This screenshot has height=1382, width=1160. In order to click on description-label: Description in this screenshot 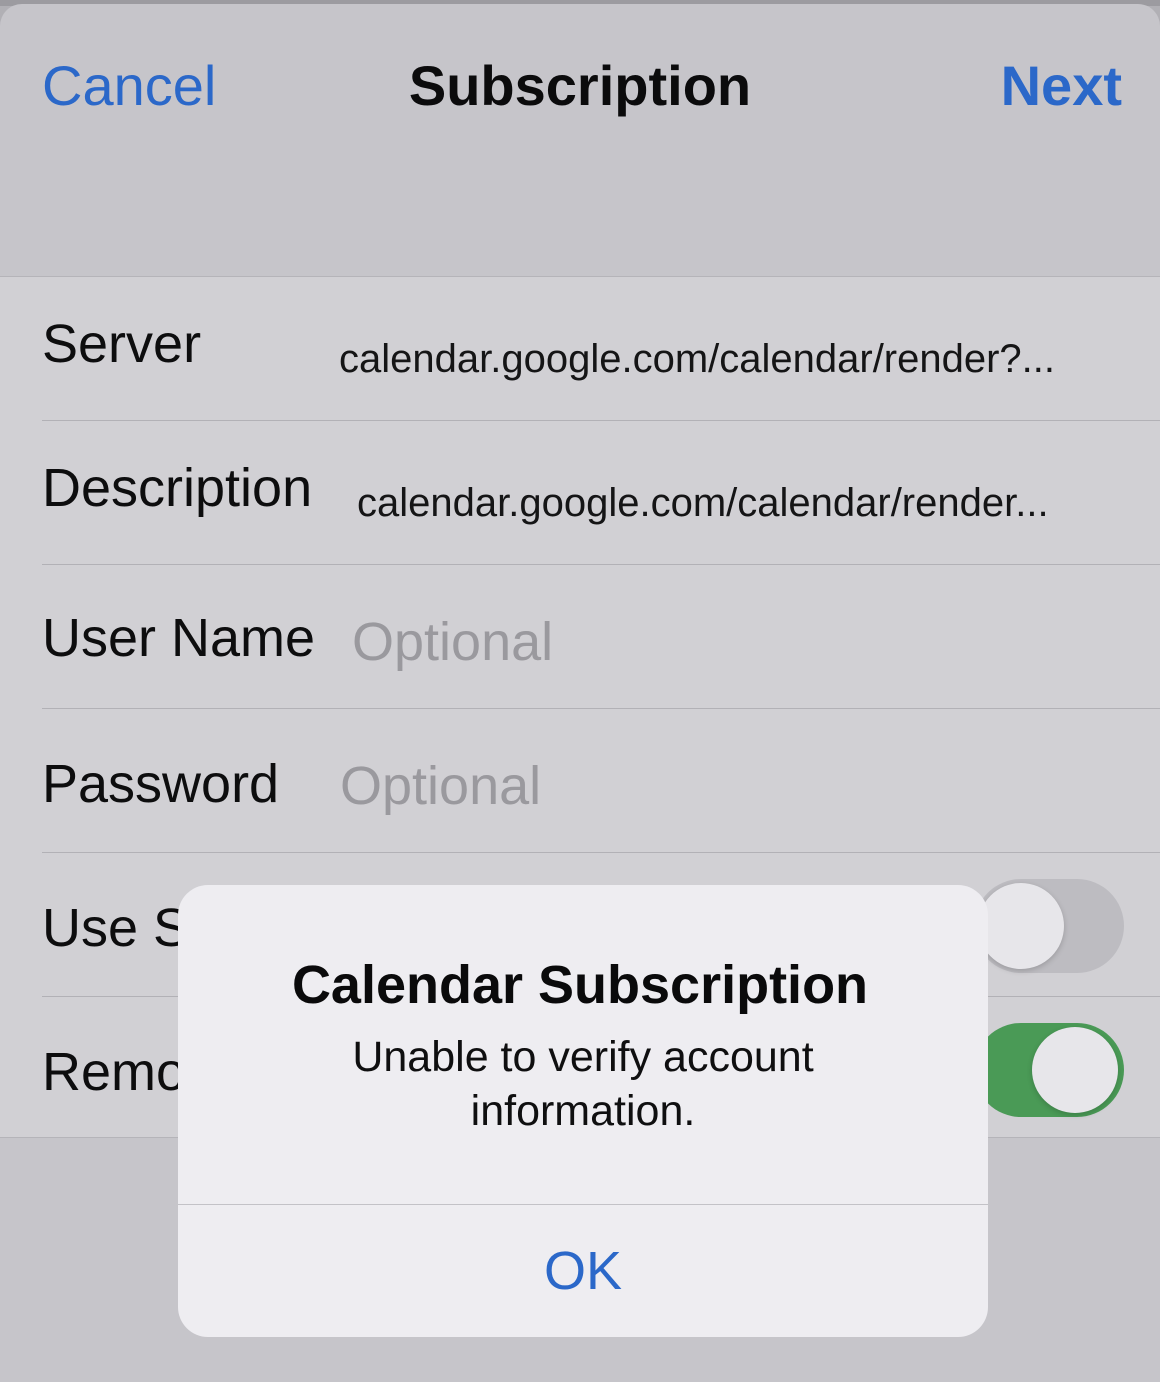, I will do `click(177, 488)`.